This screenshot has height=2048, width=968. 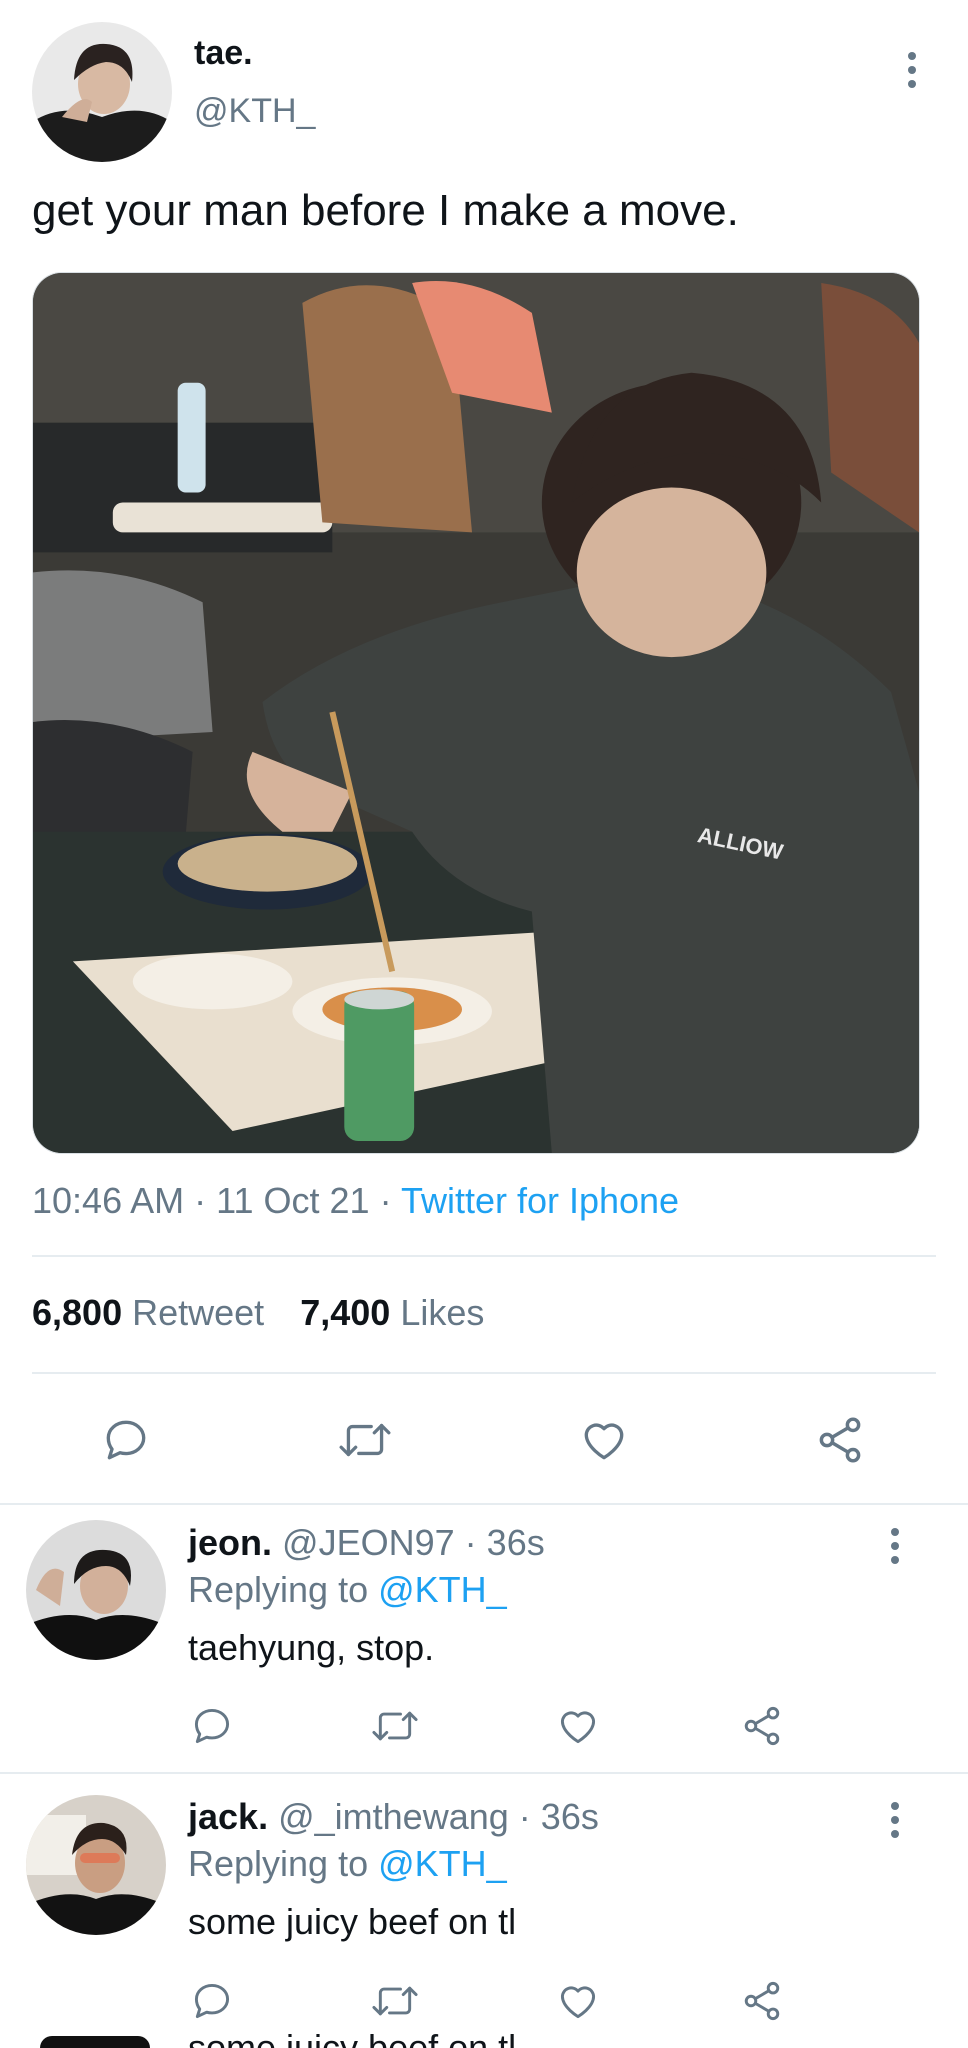 What do you see at coordinates (352, 1921) in the screenshot?
I see `reply-text: some juicy beef on tl` at bounding box center [352, 1921].